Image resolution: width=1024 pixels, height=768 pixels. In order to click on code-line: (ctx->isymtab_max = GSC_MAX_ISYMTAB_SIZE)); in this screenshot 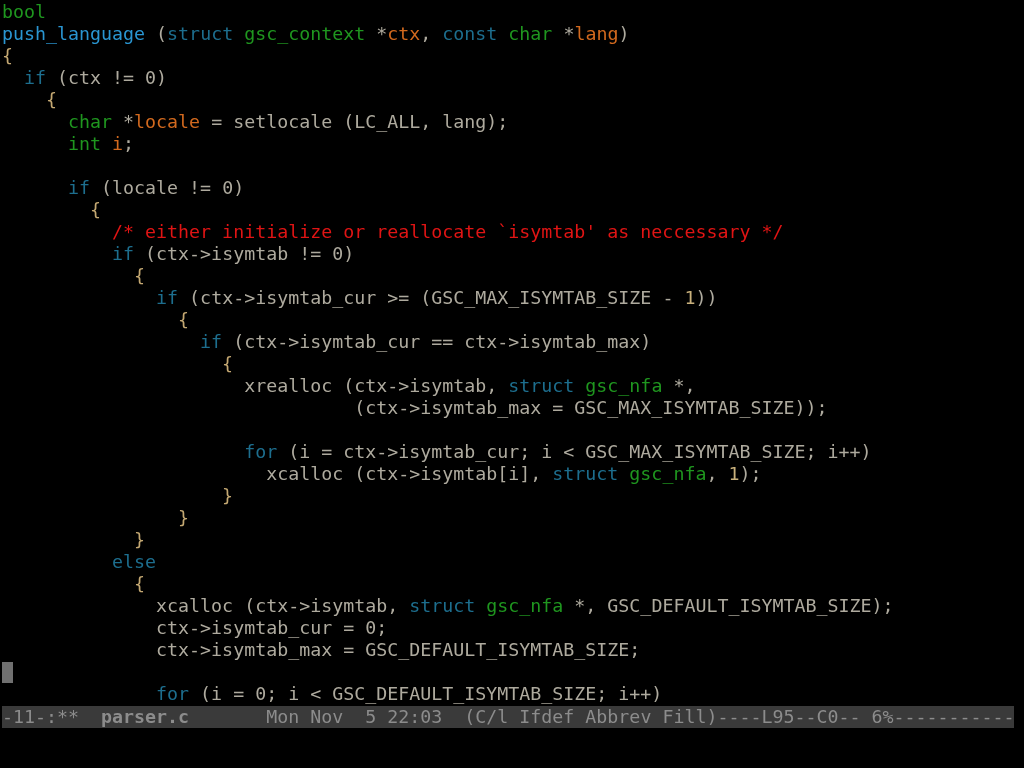, I will do `click(590, 408)`.